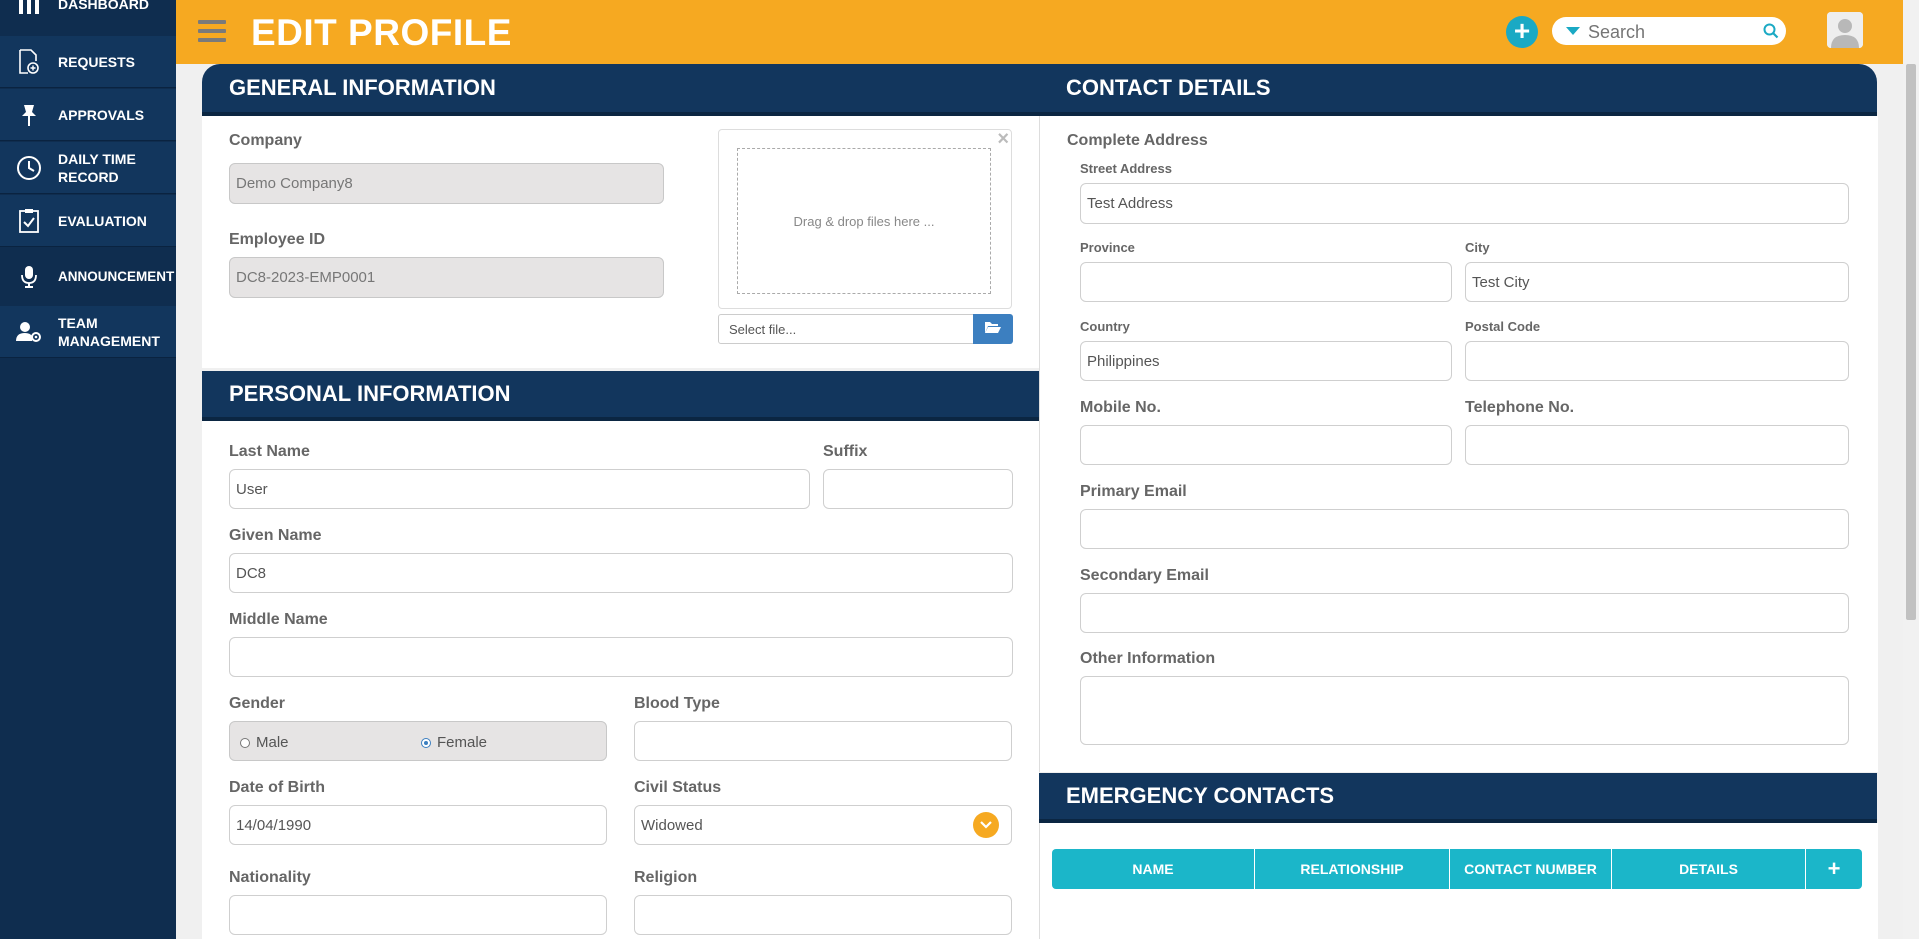 The image size is (1919, 939). Describe the element at coordinates (116, 276) in the screenshot. I see `sidebar-item-label: ANNOUNCEMENT` at that location.